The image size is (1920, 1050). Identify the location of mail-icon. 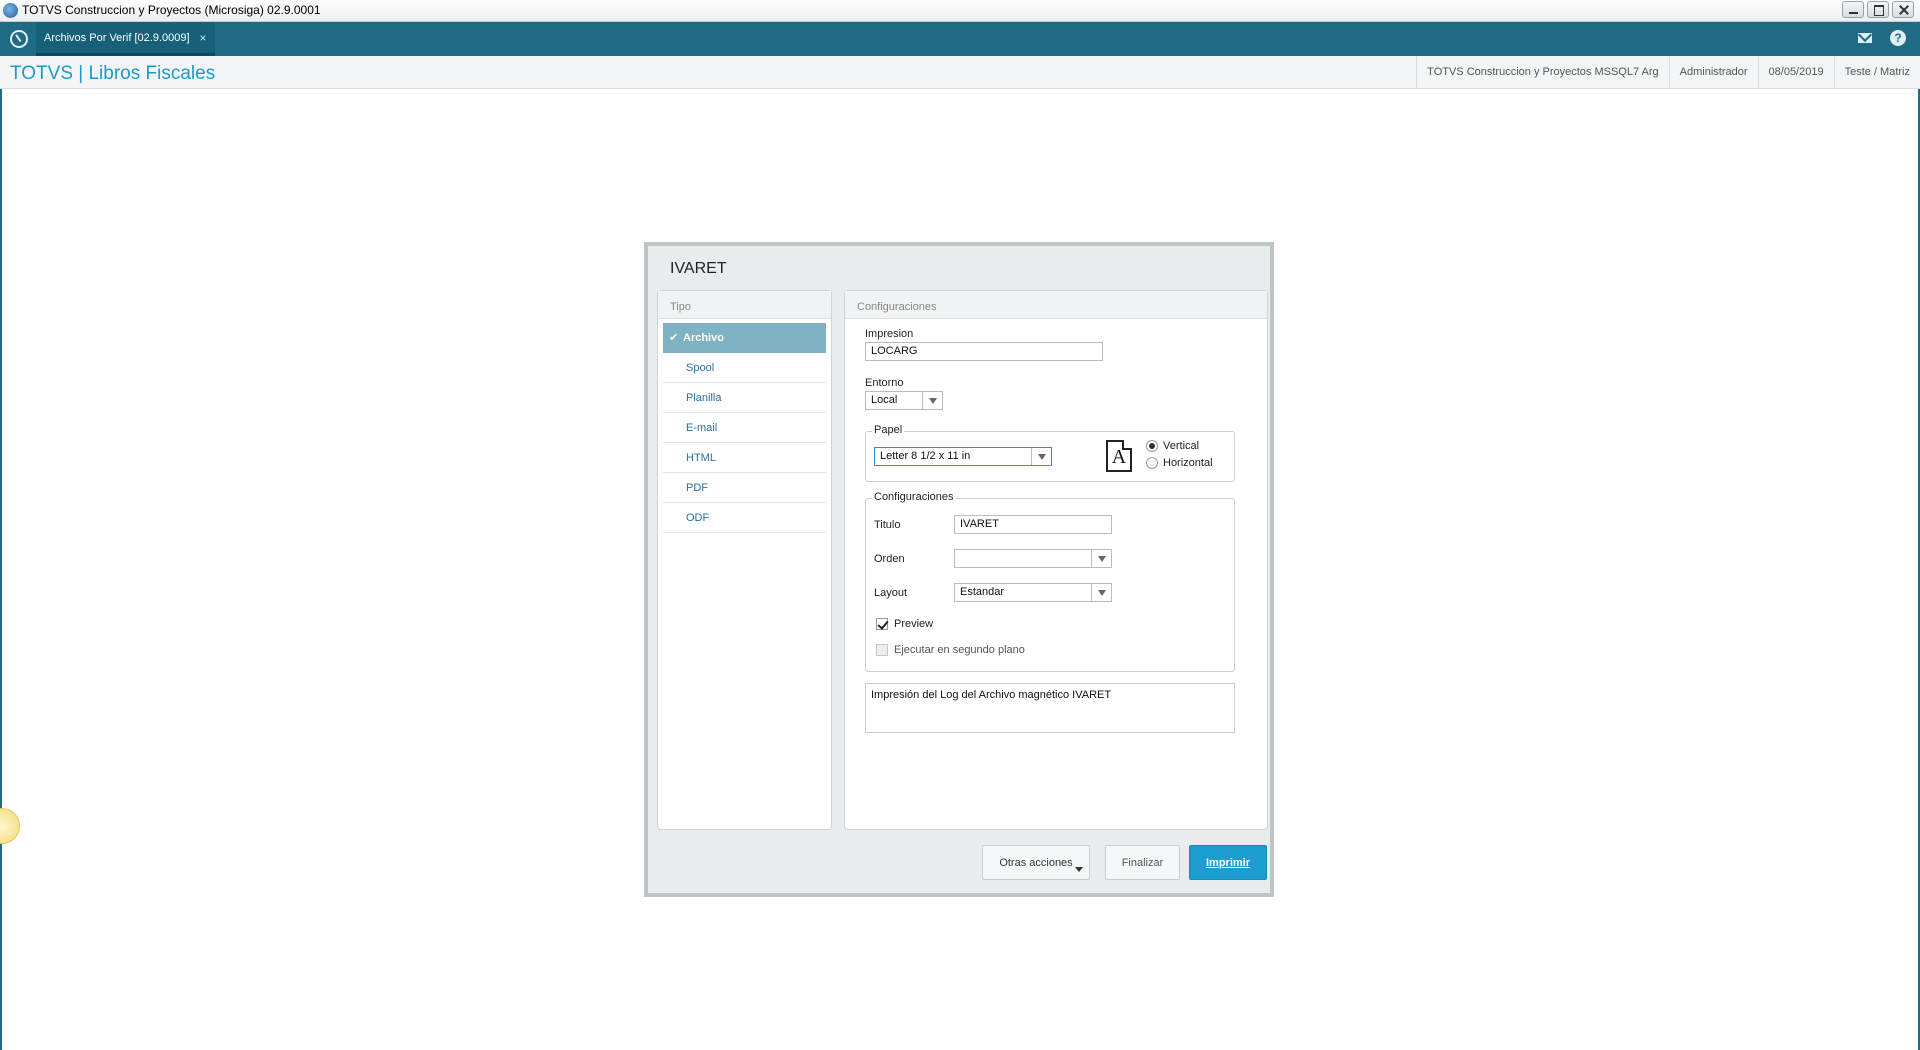
(1865, 38).